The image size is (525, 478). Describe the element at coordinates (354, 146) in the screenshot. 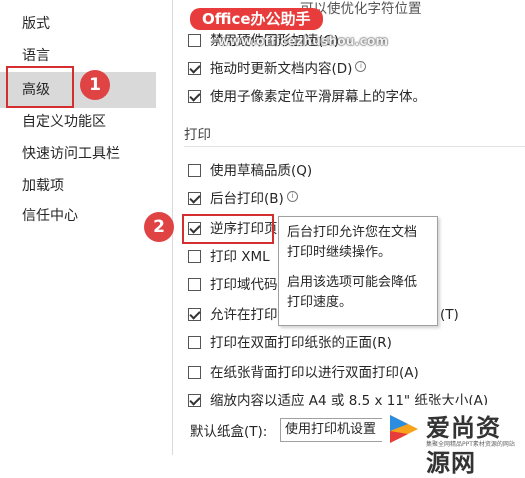

I see `section-divider` at that location.